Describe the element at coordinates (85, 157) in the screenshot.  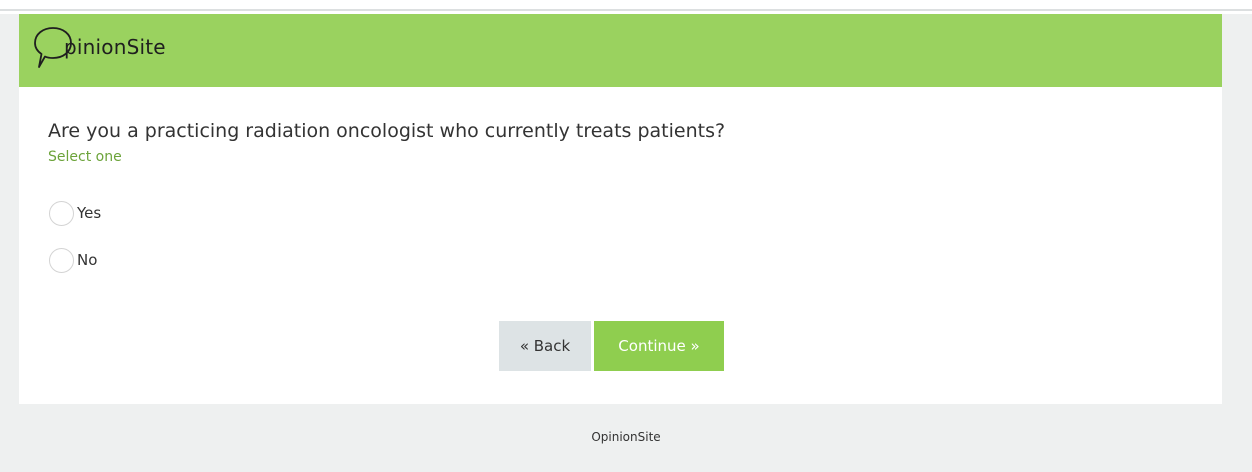
I see `question-hint: Select one` at that location.